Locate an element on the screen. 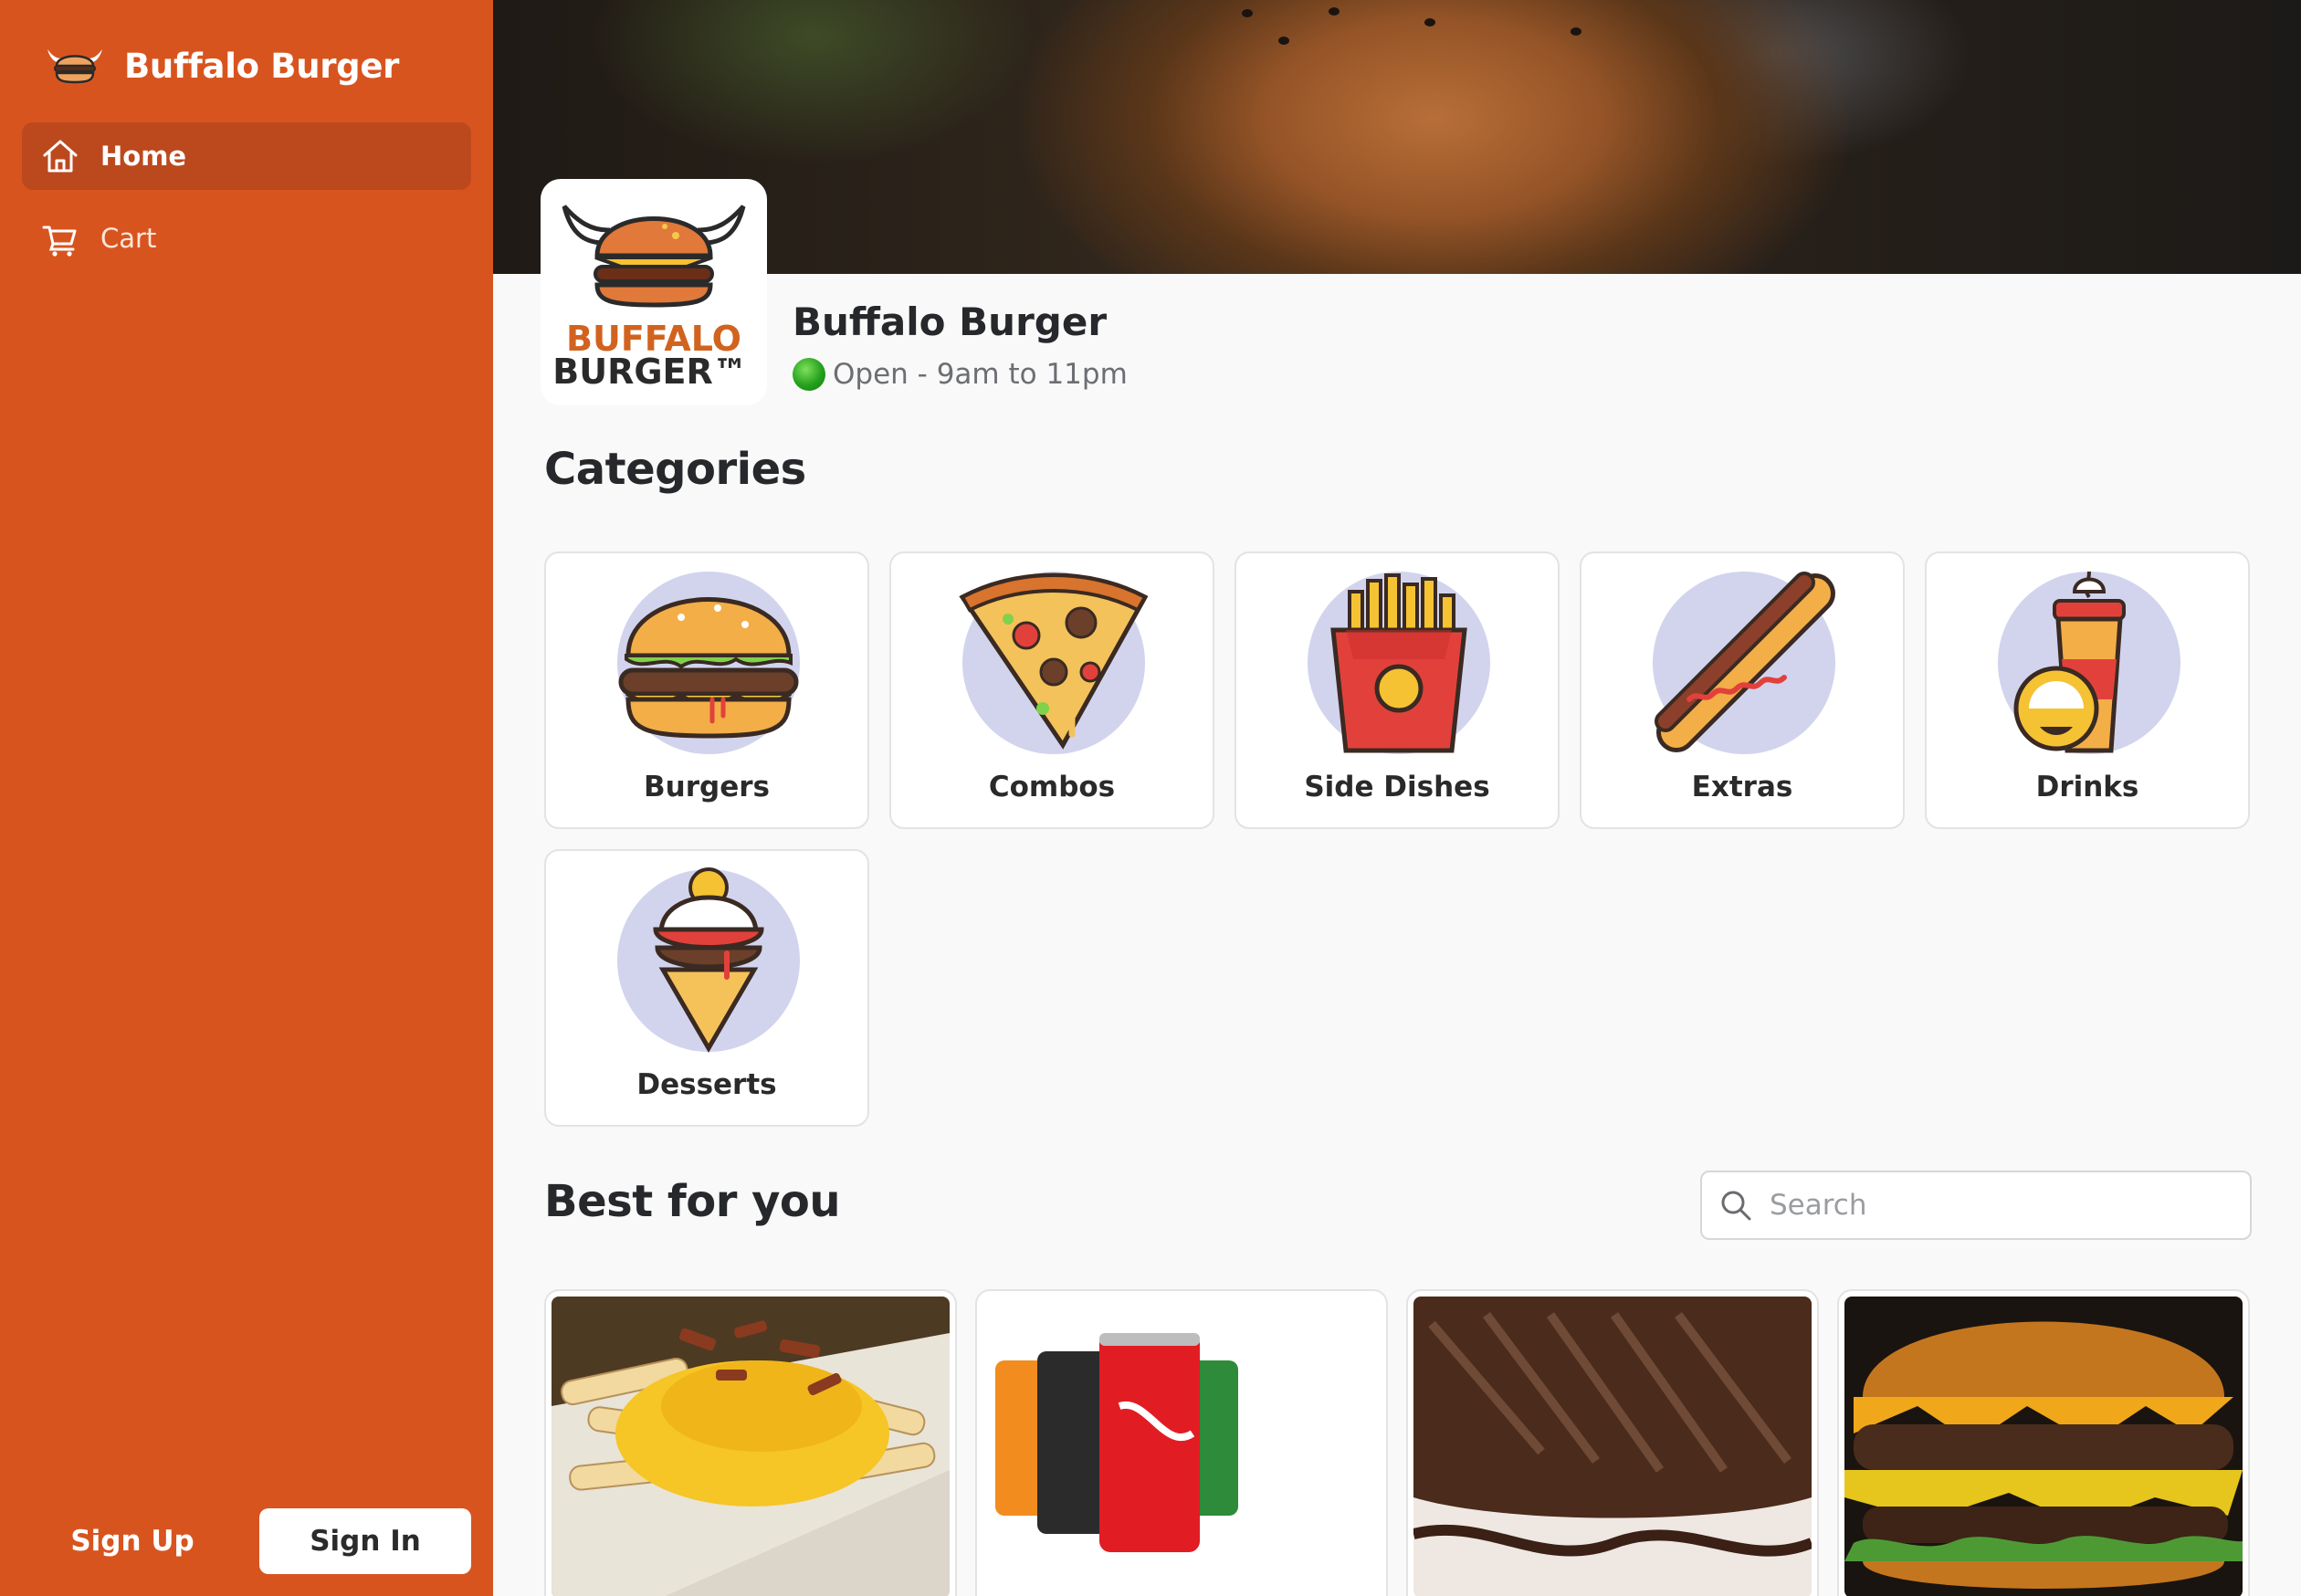 The width and height of the screenshot is (2301, 1596). category-card-burgers: Burgers is located at coordinates (706, 690).